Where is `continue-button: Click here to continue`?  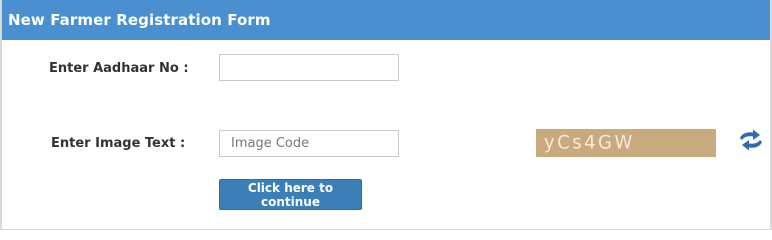 continue-button: Click here to continue is located at coordinates (290, 194).